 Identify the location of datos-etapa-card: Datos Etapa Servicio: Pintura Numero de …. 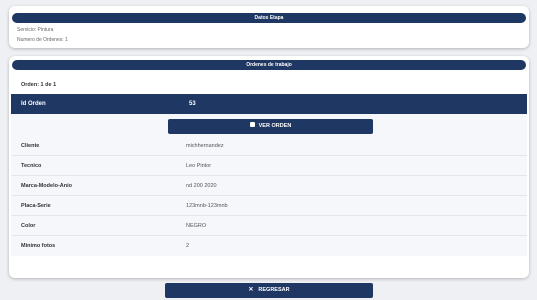
(269, 27).